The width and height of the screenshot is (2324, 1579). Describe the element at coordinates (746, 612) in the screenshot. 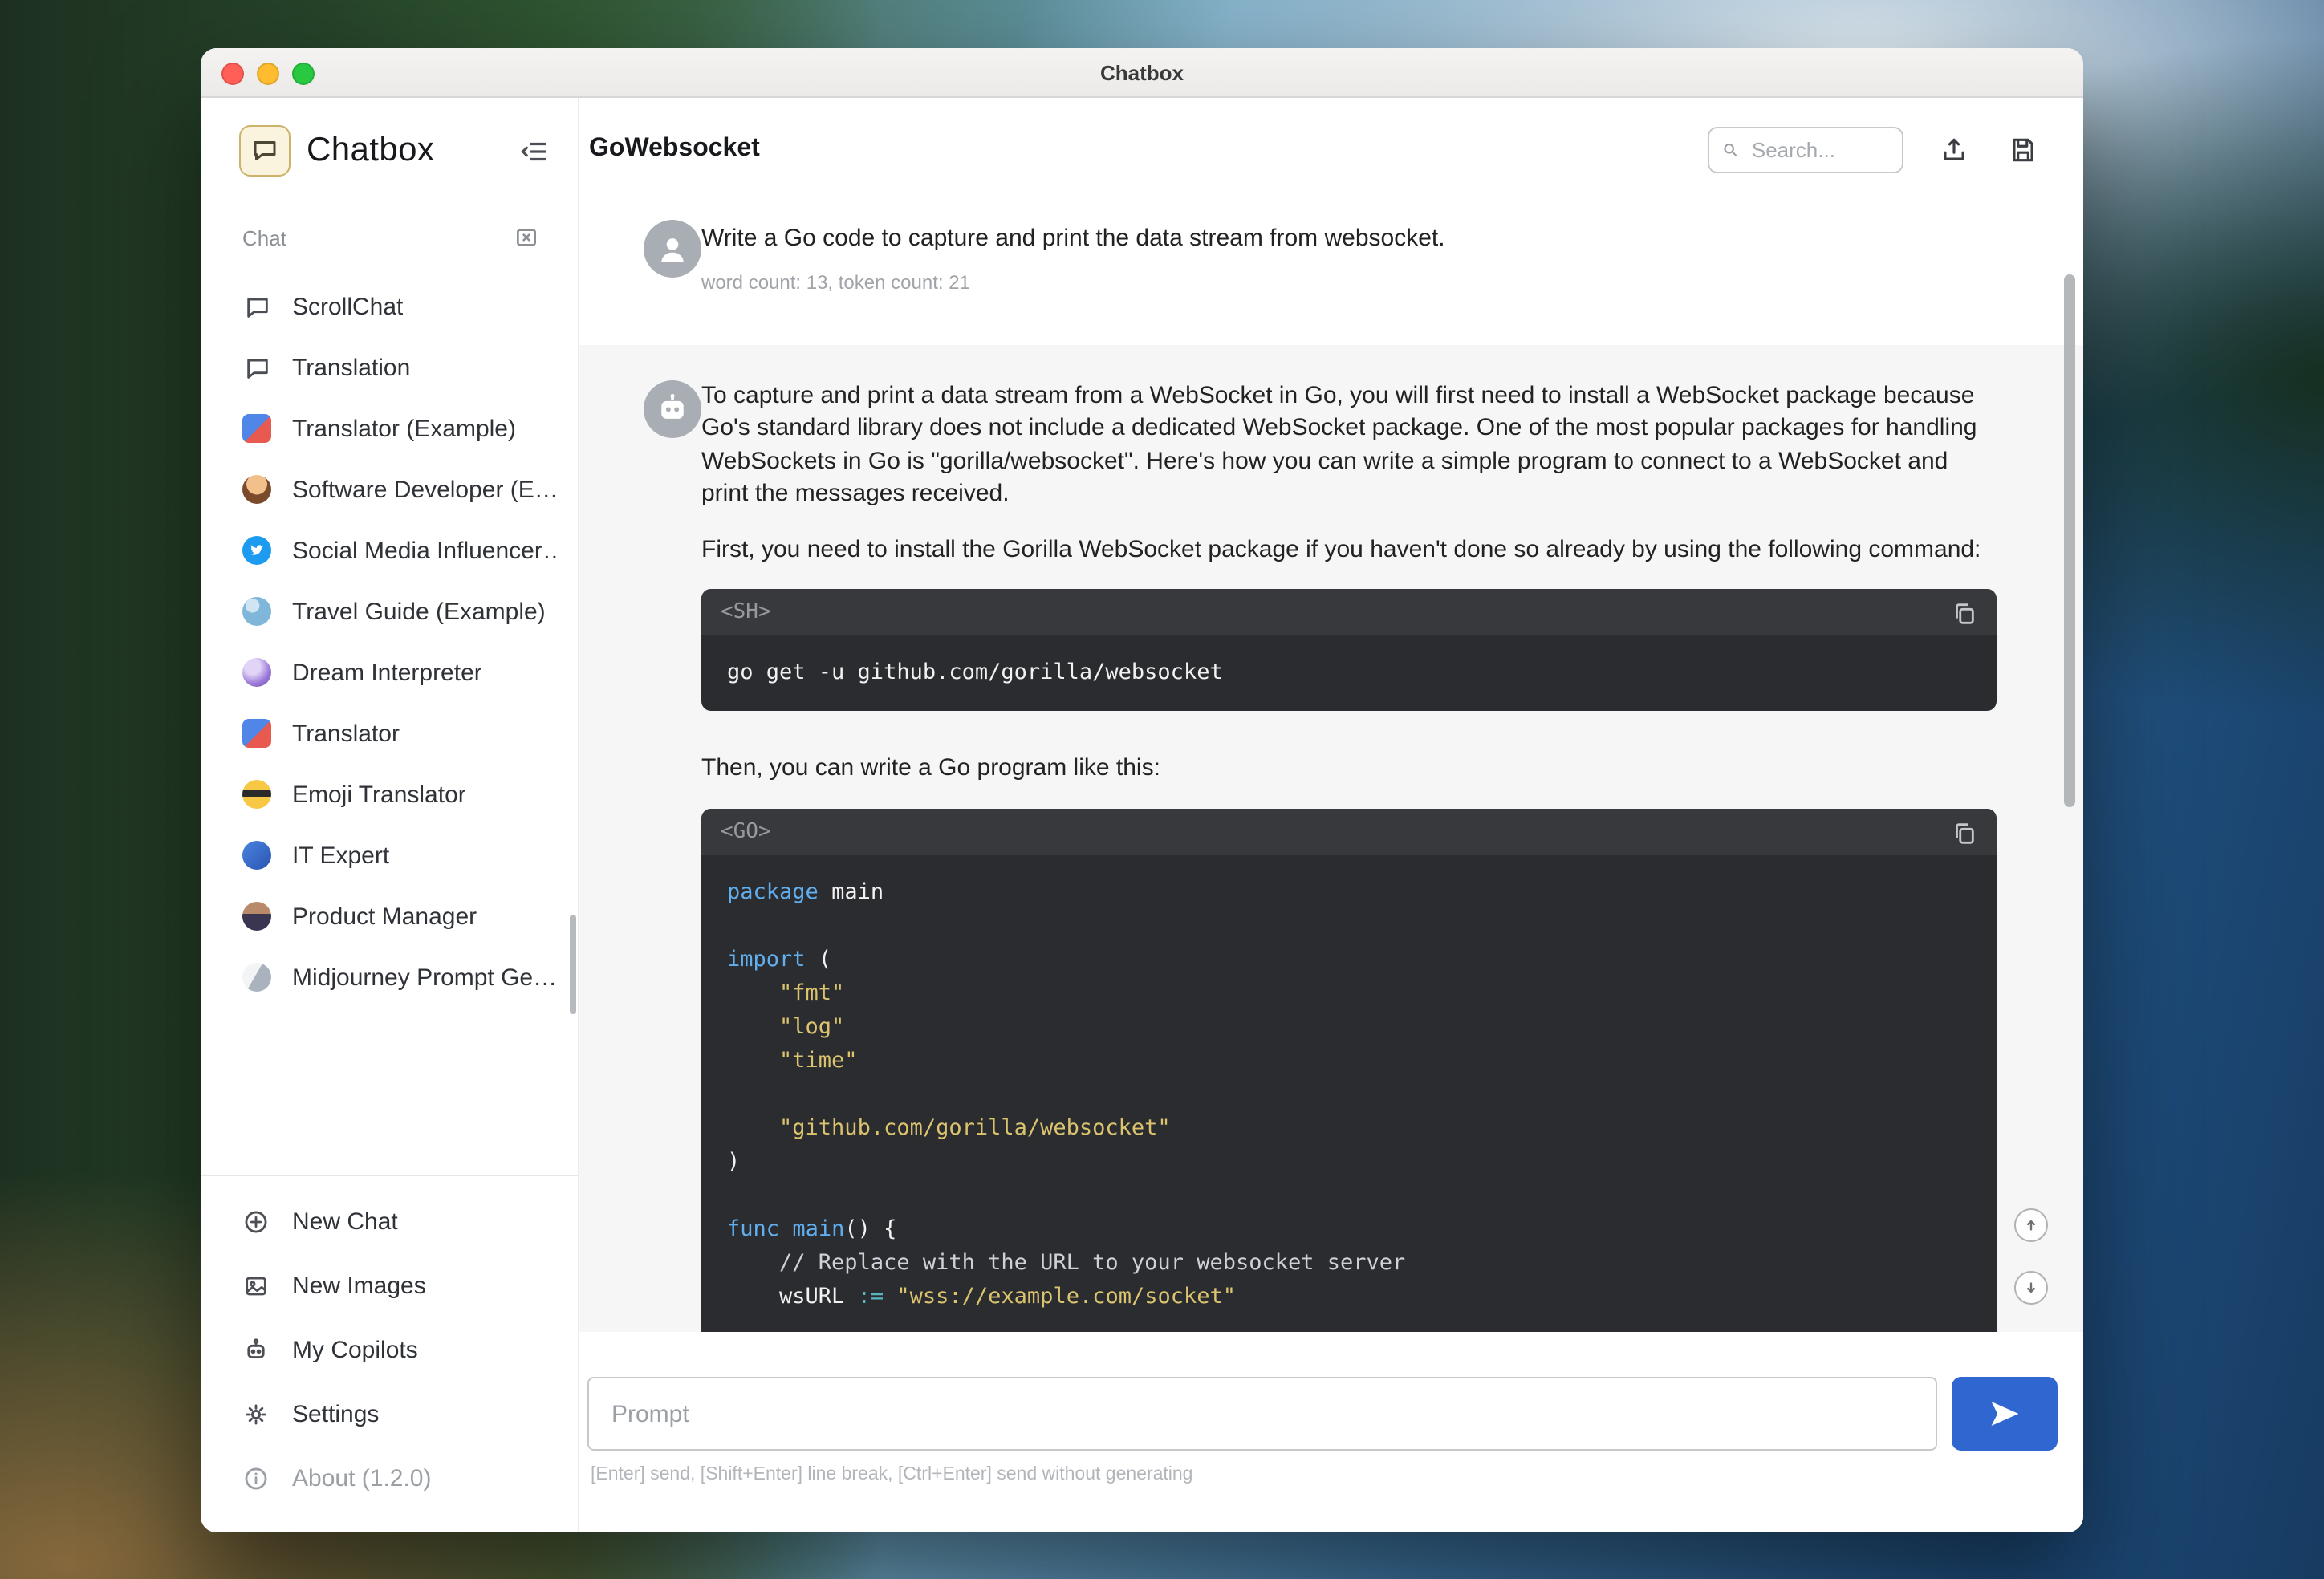

I see `code-language-label: <SH>` at that location.